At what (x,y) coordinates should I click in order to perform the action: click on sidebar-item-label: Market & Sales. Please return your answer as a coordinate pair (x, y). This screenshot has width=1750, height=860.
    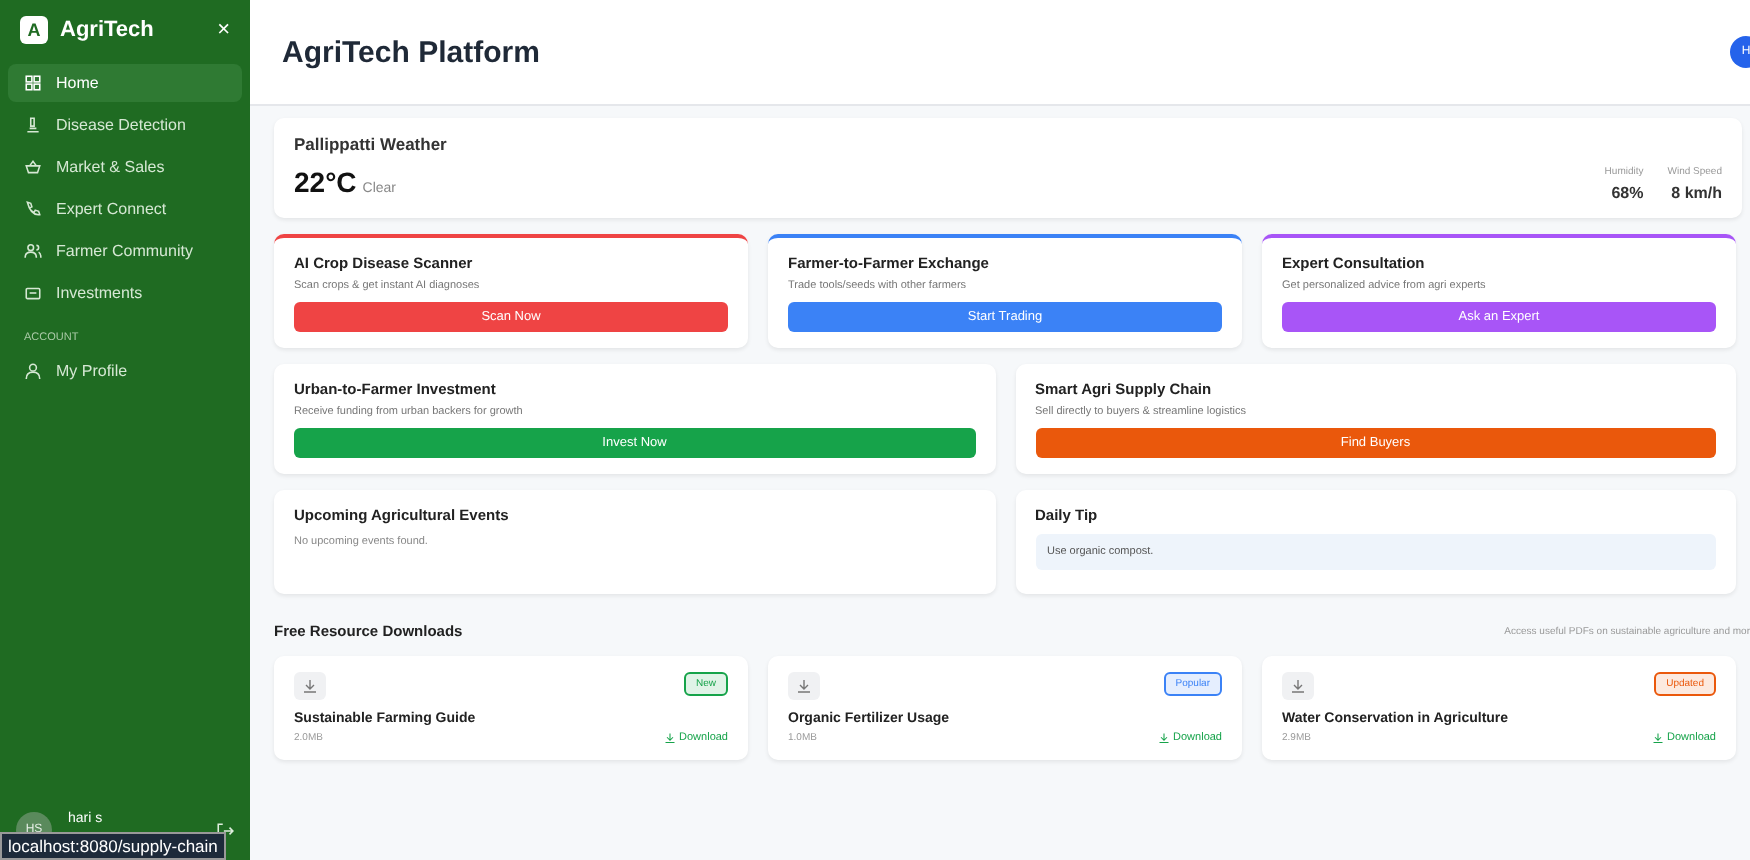
    Looking at the image, I should click on (110, 167).